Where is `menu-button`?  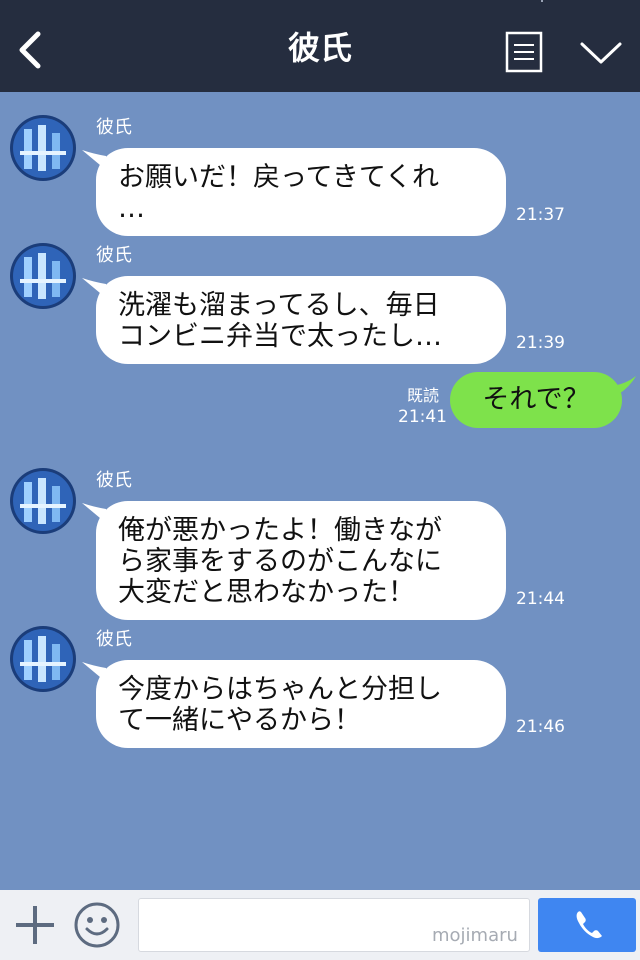
menu-button is located at coordinates (524, 52).